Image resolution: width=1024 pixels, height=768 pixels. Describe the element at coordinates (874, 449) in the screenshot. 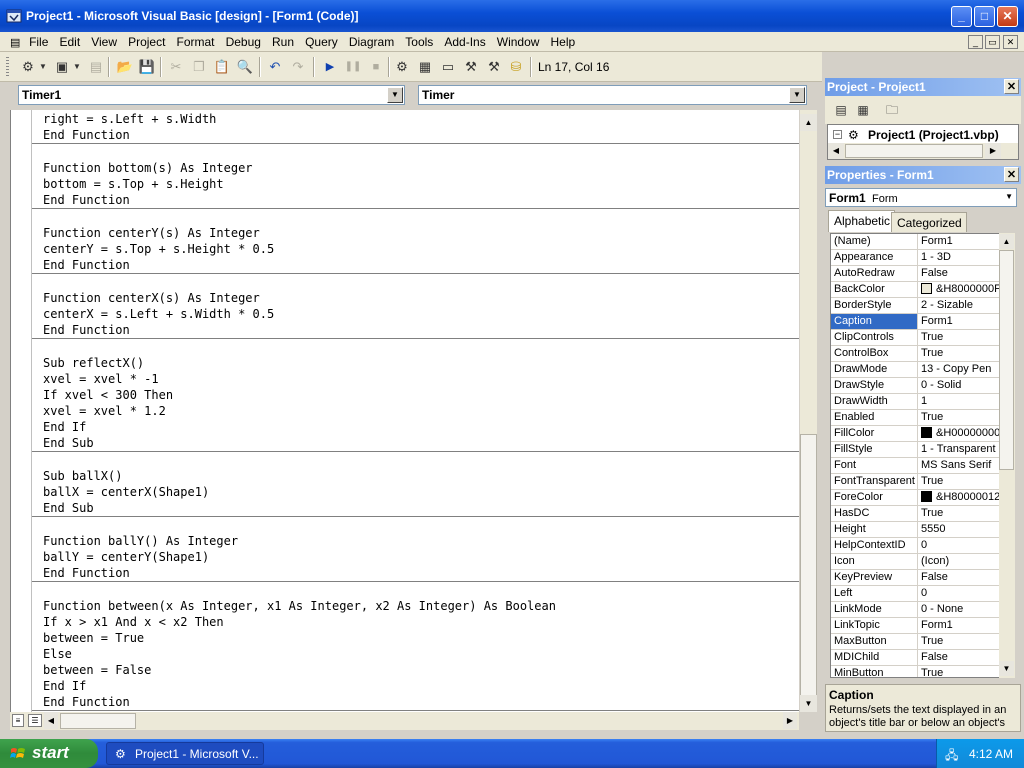

I see `property-name: FillStyle` at that location.